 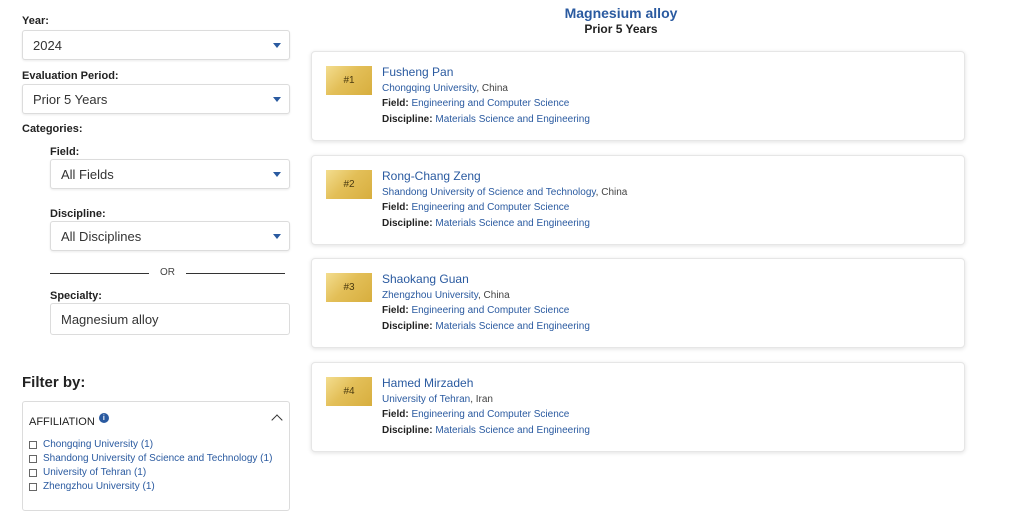 I want to click on field-label: Field:, so click(x=65, y=152).